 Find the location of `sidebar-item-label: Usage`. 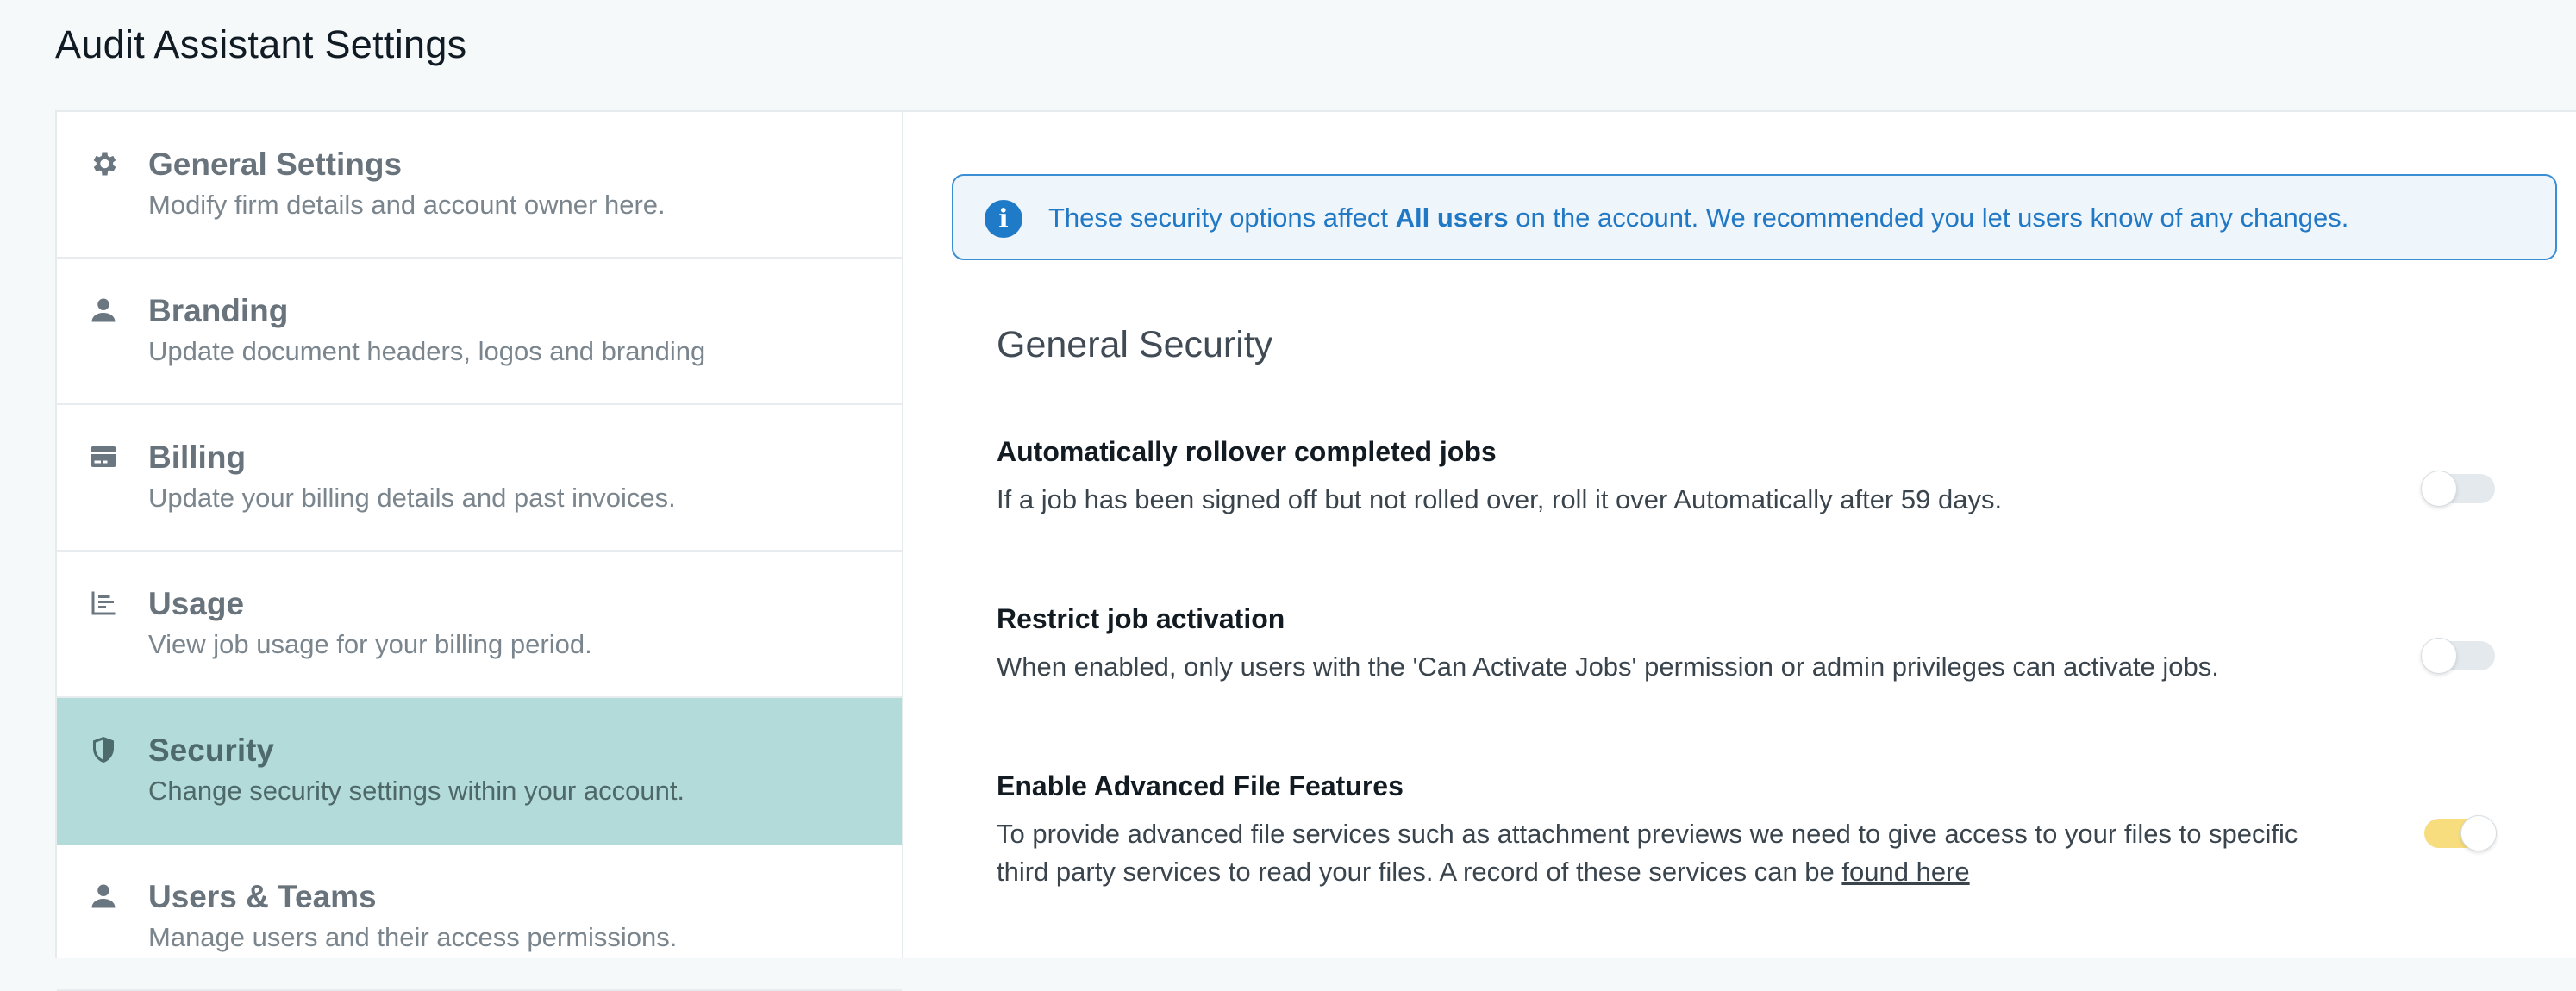

sidebar-item-label: Usage is located at coordinates (196, 603).